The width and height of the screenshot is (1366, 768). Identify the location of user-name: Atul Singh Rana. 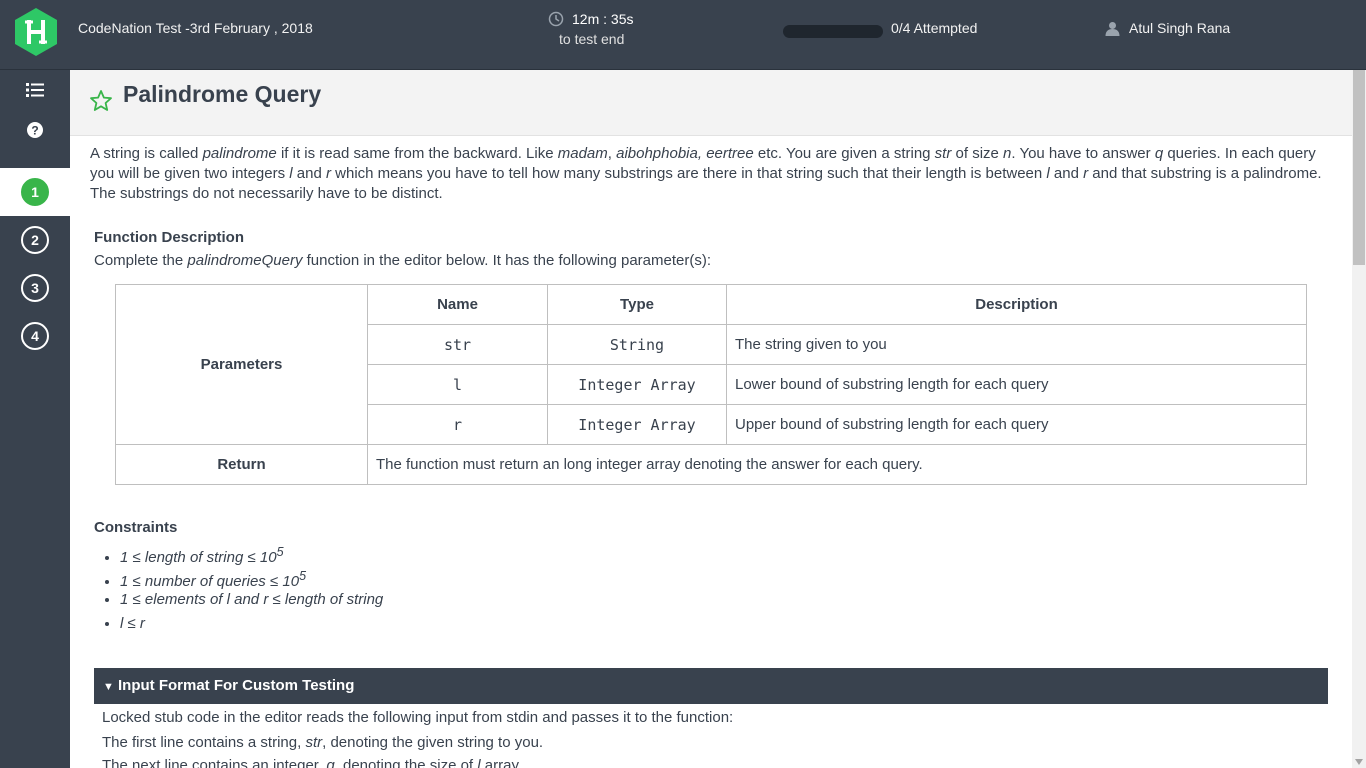
(1179, 28).